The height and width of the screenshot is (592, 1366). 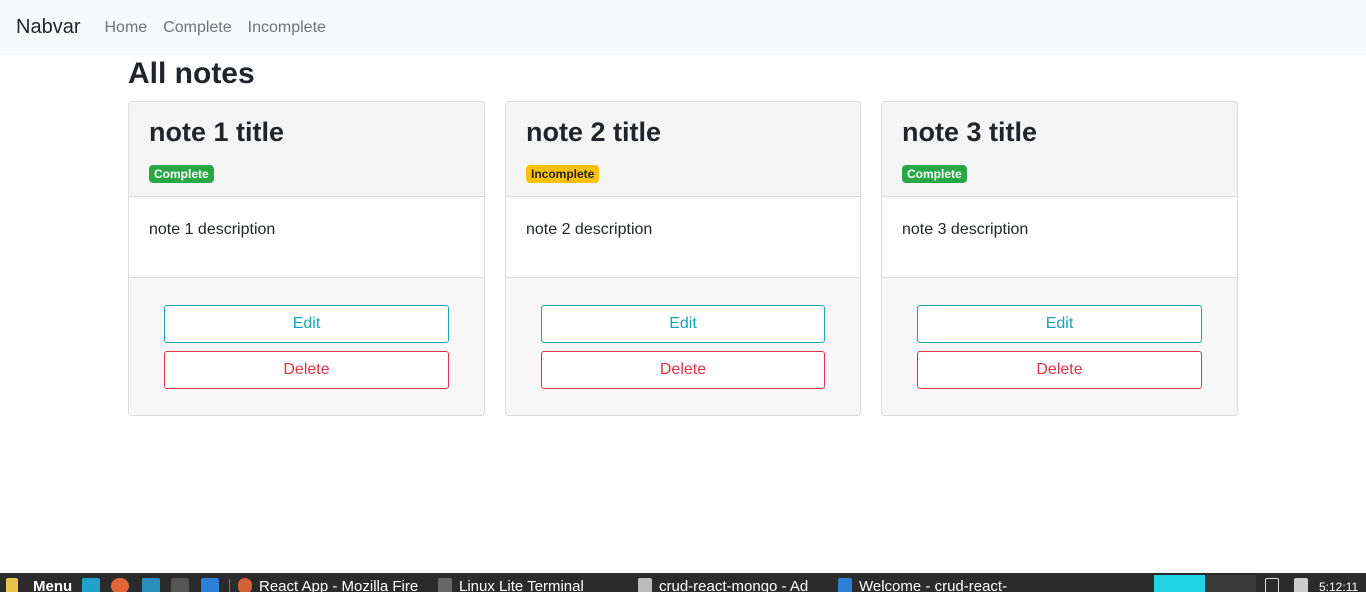 What do you see at coordinates (229, 585) in the screenshot?
I see `taskbar-separator` at bounding box center [229, 585].